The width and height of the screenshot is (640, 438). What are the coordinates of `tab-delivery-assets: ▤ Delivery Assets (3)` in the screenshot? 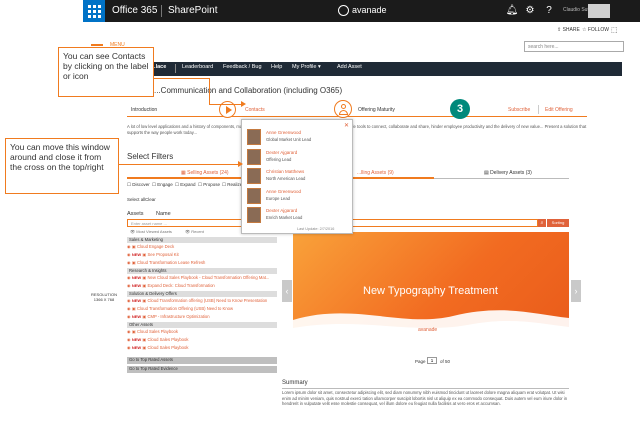 It's located at (508, 173).